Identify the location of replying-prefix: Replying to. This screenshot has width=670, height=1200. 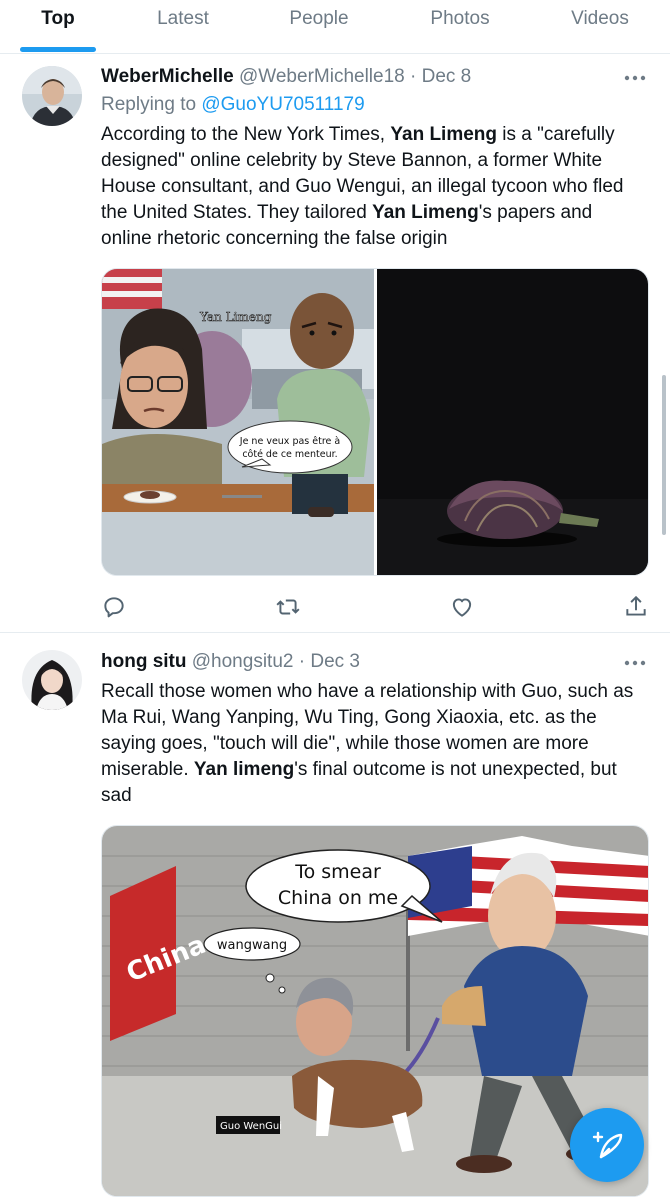
(149, 104).